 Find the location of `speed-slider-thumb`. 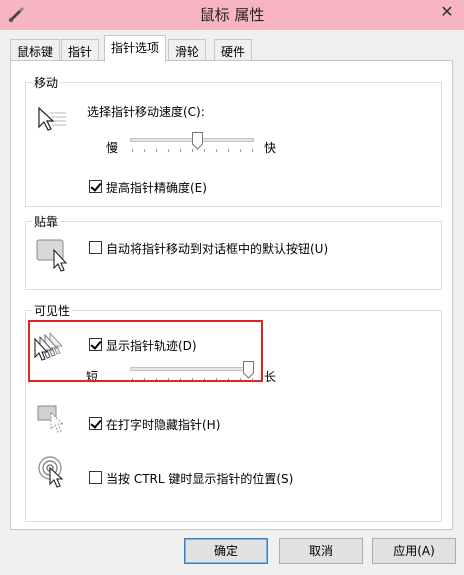

speed-slider-thumb is located at coordinates (197, 141).